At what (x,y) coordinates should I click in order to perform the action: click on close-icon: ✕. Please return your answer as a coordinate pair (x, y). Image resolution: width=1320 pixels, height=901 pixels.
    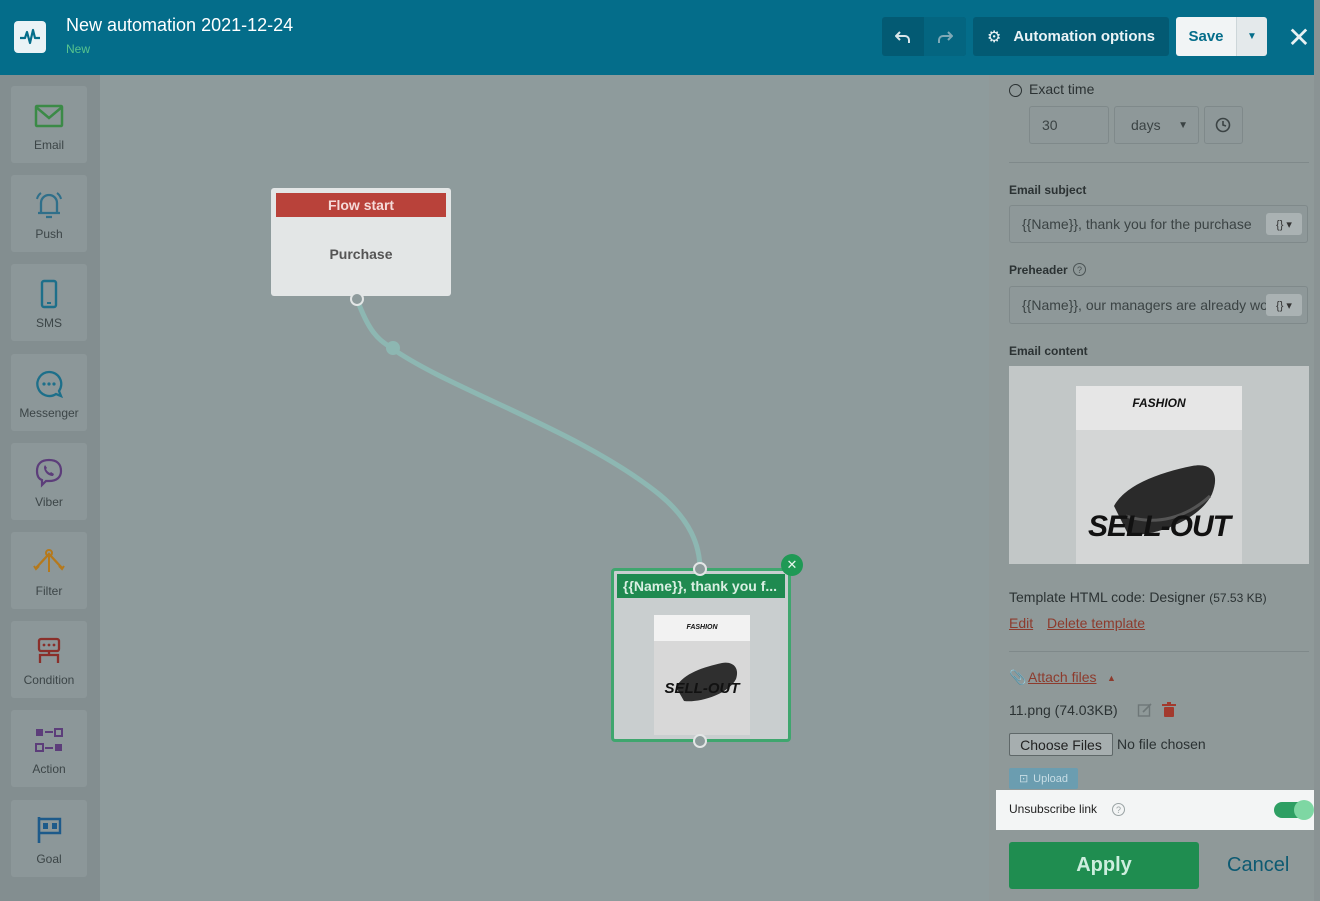
    Looking at the image, I should click on (1299, 37).